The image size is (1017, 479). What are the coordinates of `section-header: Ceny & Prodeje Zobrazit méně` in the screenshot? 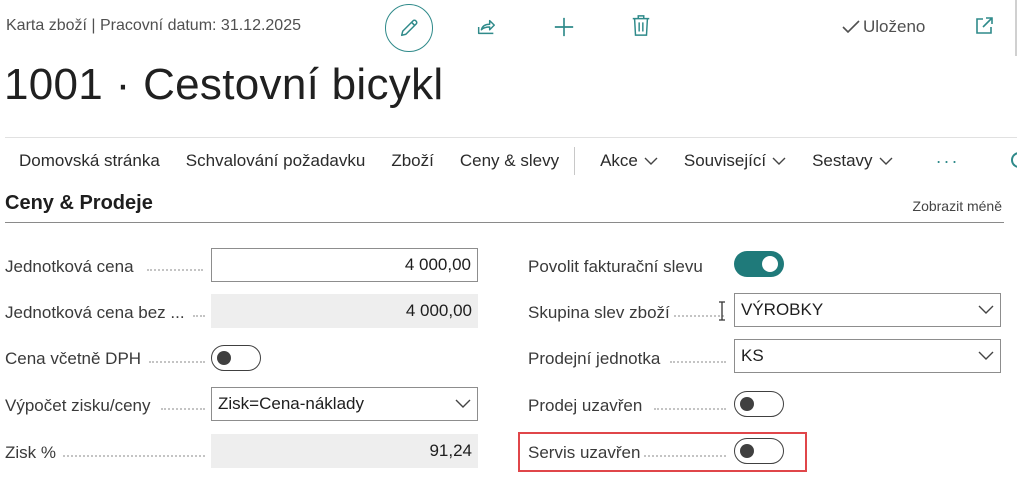 It's located at (504, 206).